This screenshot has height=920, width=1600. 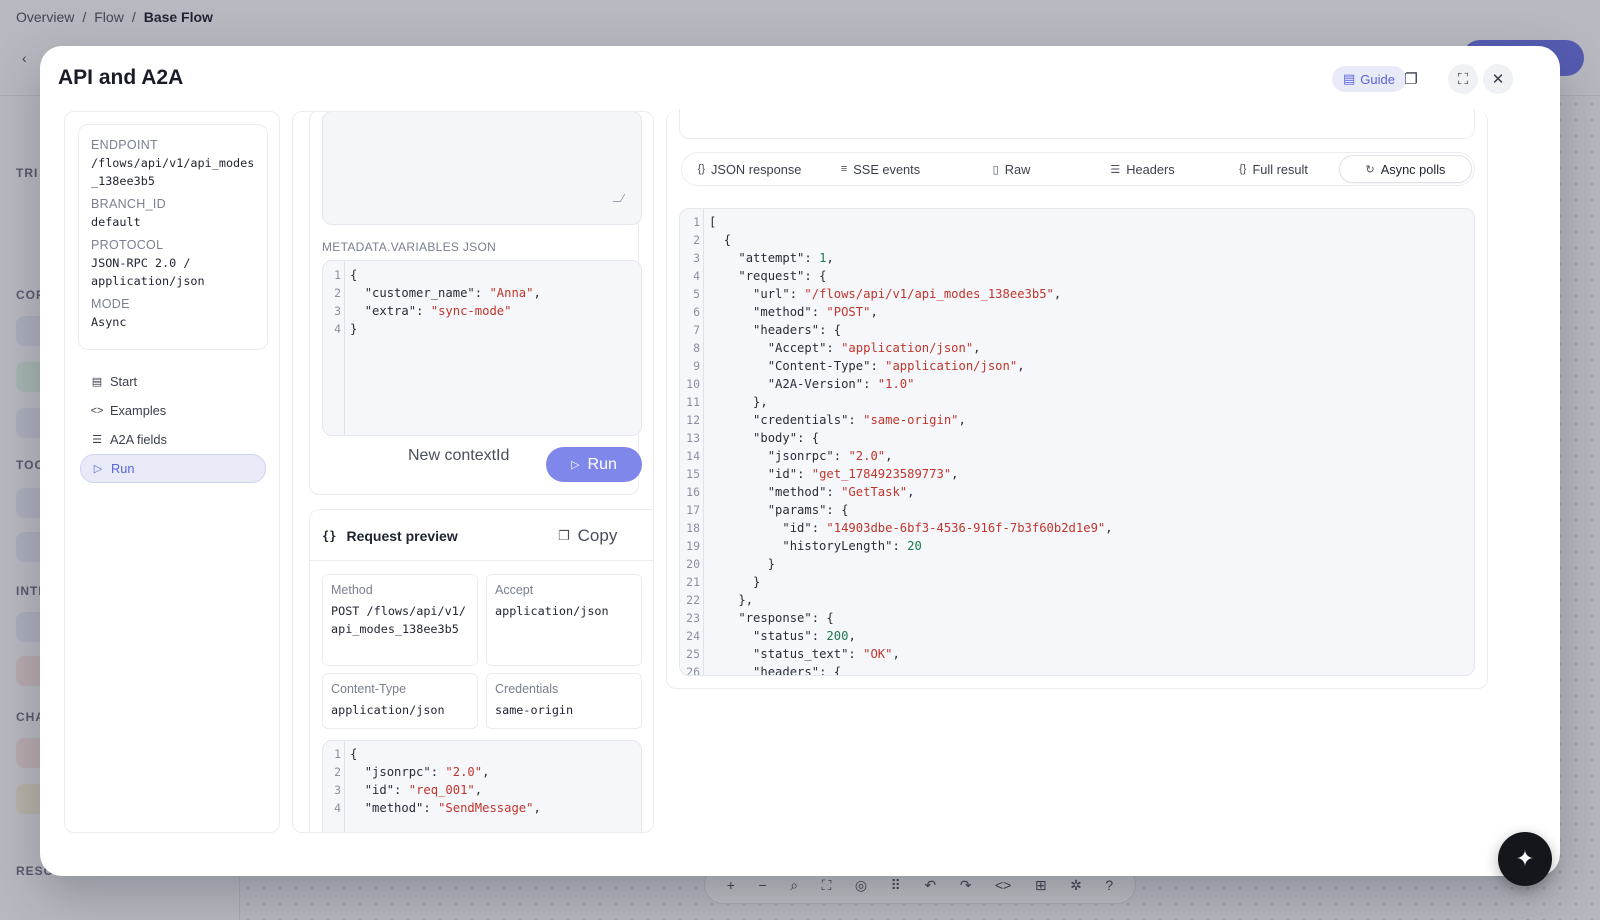 I want to click on line-number: 22, so click(x=693, y=600).